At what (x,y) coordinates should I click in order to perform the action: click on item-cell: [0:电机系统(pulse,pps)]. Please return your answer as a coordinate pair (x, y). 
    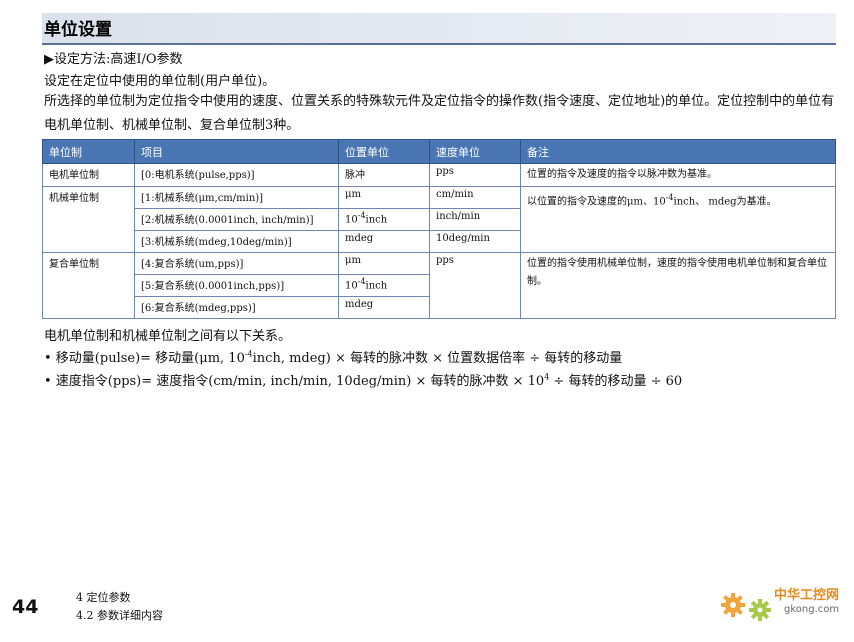
    Looking at the image, I should click on (236, 175).